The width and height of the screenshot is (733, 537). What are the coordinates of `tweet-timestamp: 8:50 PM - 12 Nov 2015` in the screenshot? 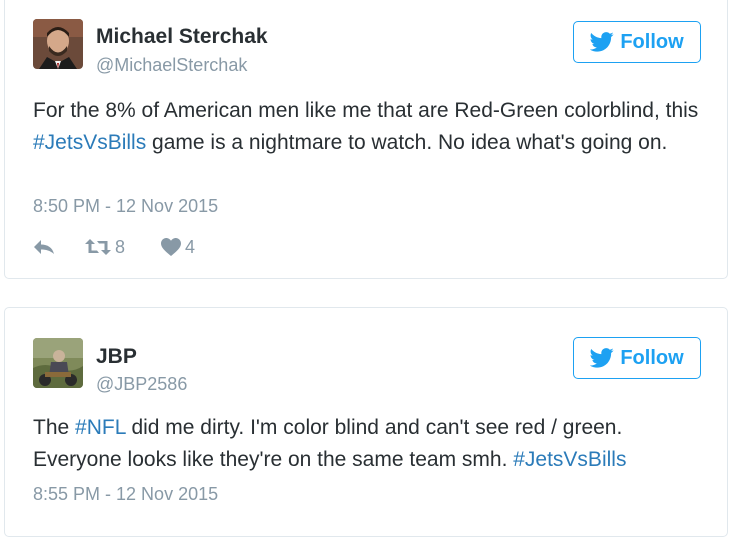 It's located at (125, 206).